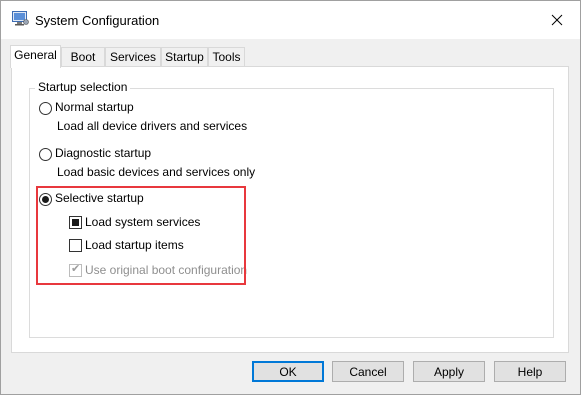 The width and height of the screenshot is (581, 395). Describe the element at coordinates (45, 154) in the screenshot. I see `diagnostic-startup-radio` at that location.